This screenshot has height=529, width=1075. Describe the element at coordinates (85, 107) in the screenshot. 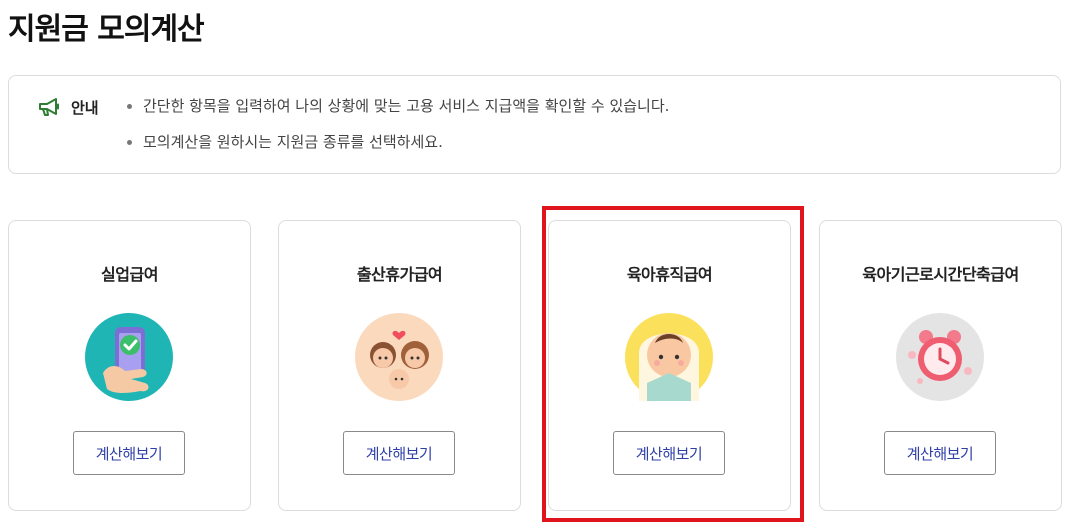

I see `notice-label: 안내` at that location.